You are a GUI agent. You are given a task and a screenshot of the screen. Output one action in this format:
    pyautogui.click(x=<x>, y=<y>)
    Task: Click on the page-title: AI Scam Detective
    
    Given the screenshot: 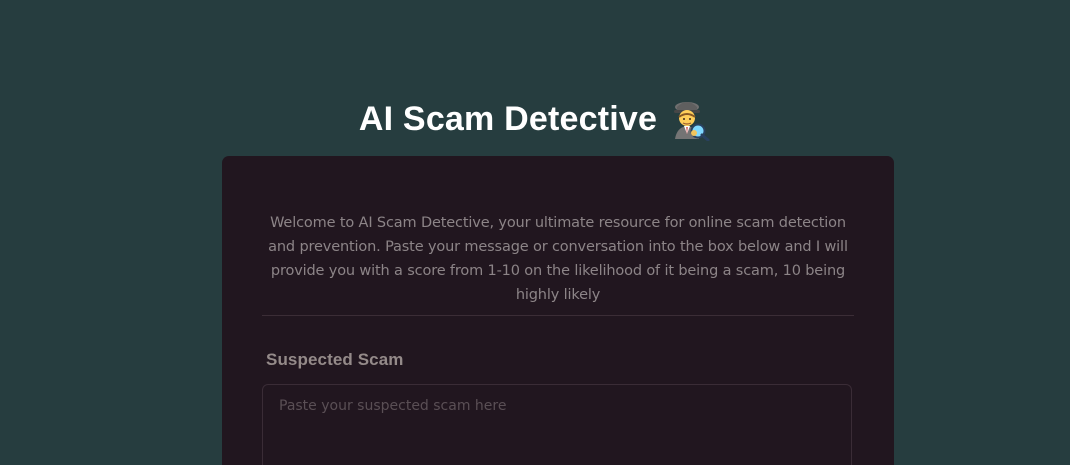 What is the action you would take?
    pyautogui.click(x=508, y=119)
    